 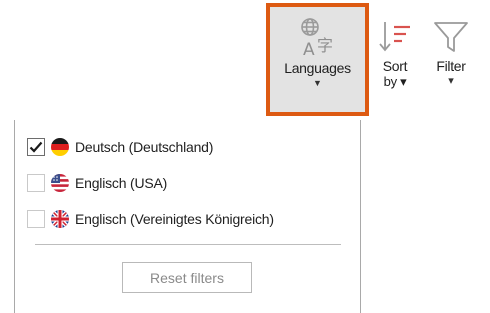 I want to click on filter-option-english-usa: Englisch (USA), so click(x=97, y=183).